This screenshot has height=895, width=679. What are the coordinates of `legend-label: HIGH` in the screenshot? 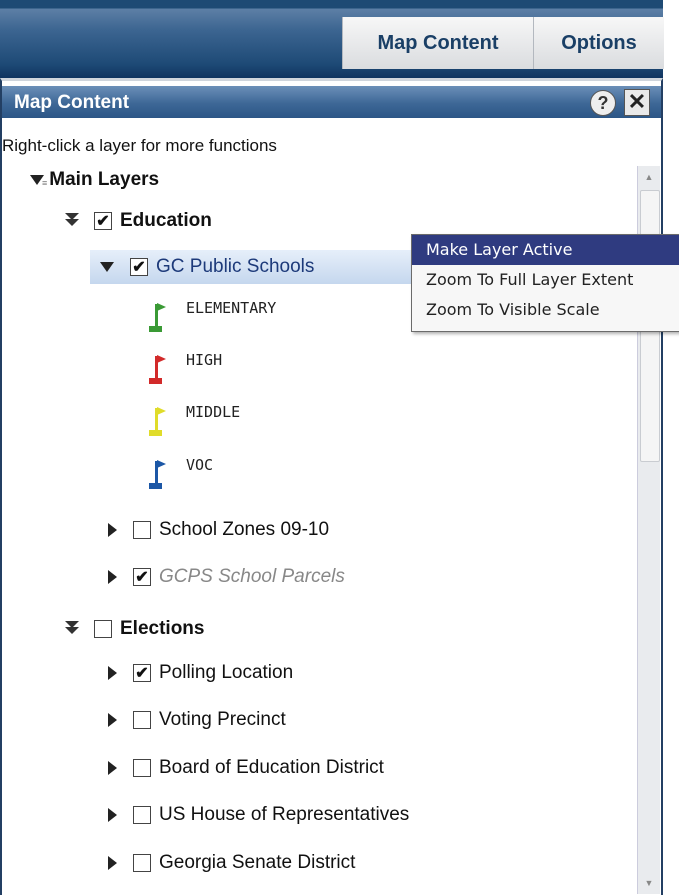 It's located at (204, 360).